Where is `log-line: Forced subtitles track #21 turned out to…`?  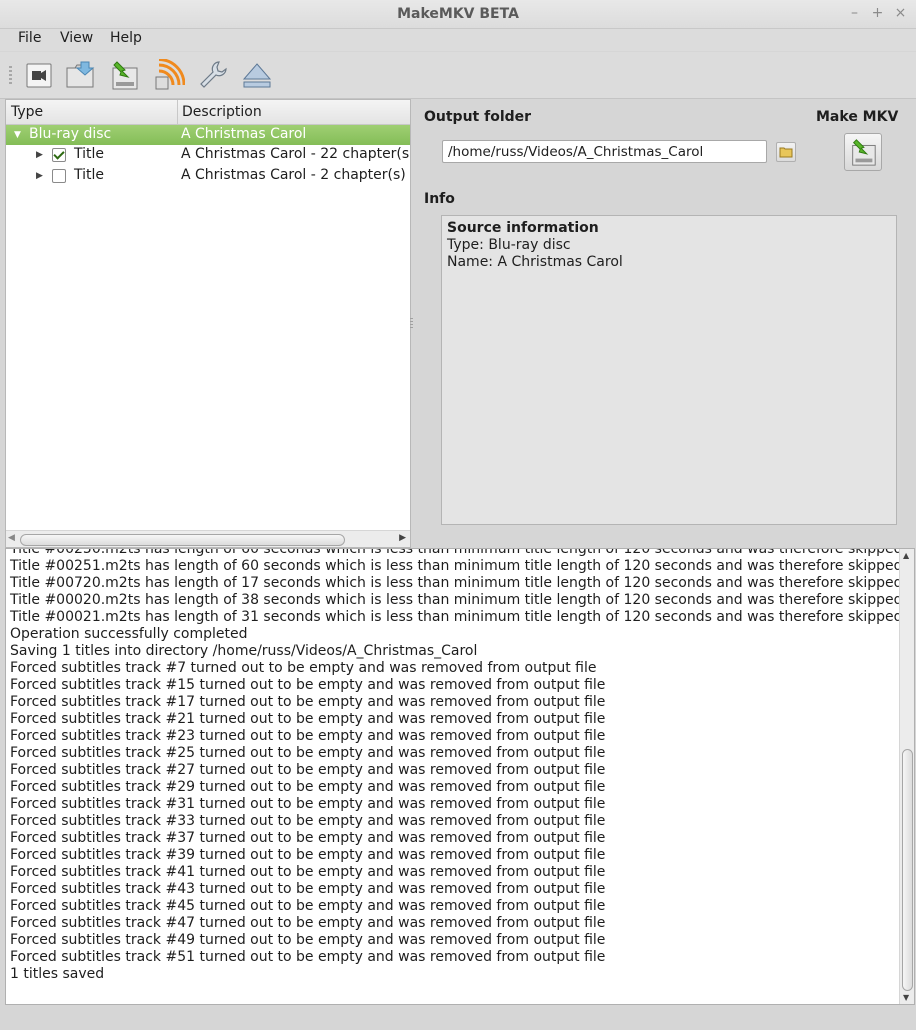 log-line: Forced subtitles track #21 turned out to… is located at coordinates (308, 719).